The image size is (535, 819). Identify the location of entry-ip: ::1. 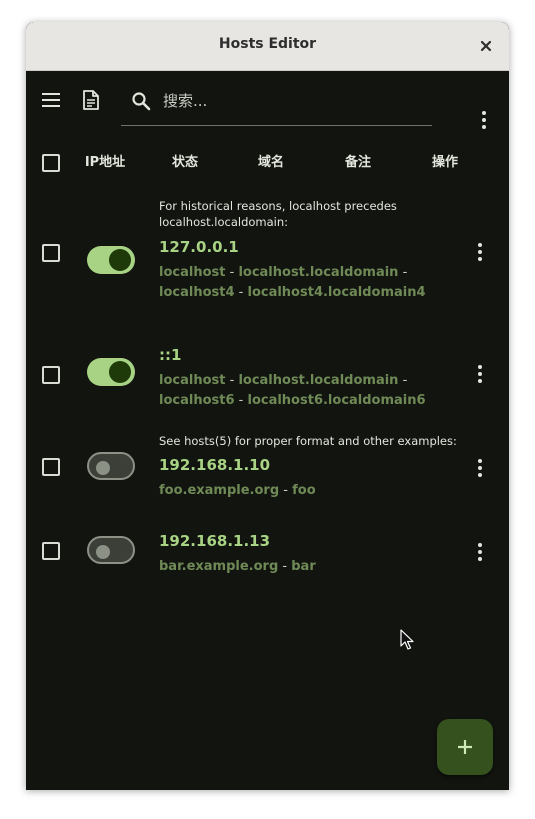
(170, 355).